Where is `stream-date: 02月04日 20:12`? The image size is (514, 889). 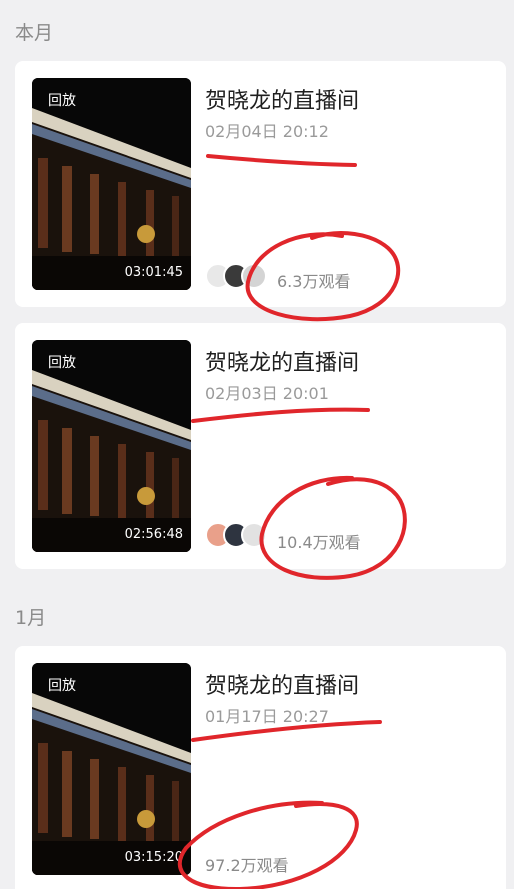
stream-date: 02月04日 20:12 is located at coordinates (267, 131).